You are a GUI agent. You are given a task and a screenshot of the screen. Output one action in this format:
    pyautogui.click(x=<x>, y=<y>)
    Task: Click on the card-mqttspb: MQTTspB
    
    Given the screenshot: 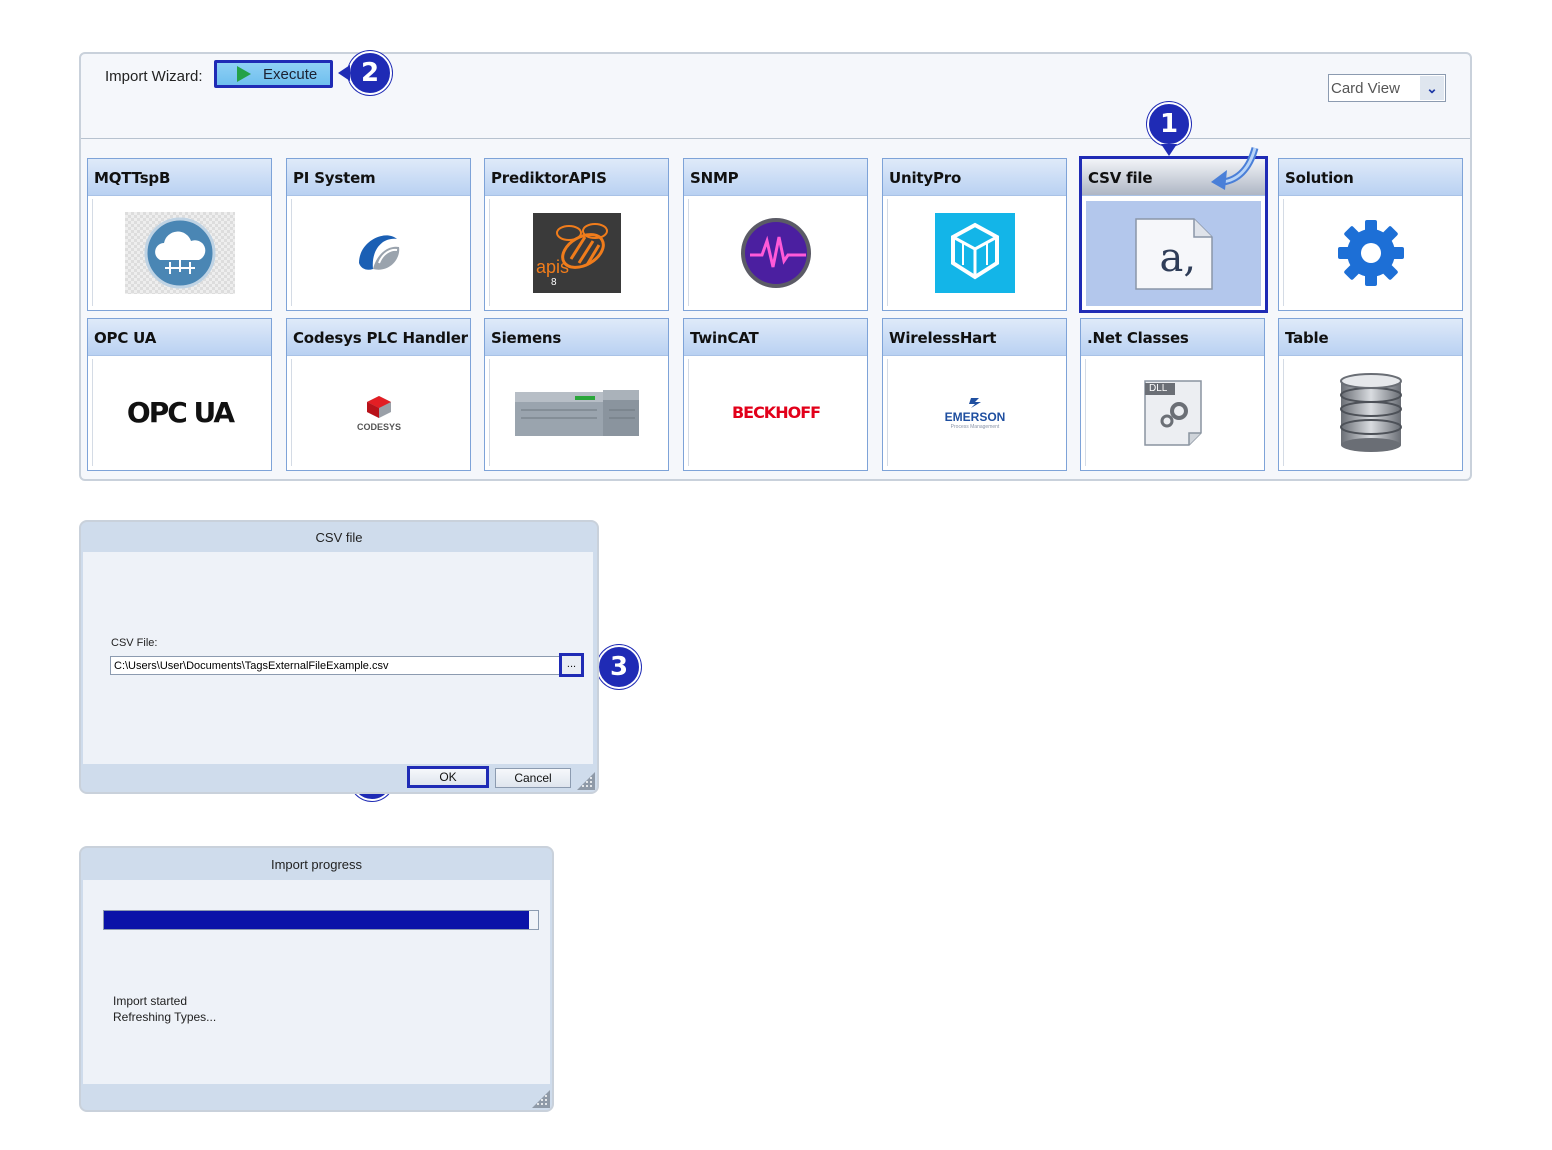 What is the action you would take?
    pyautogui.click(x=179, y=234)
    